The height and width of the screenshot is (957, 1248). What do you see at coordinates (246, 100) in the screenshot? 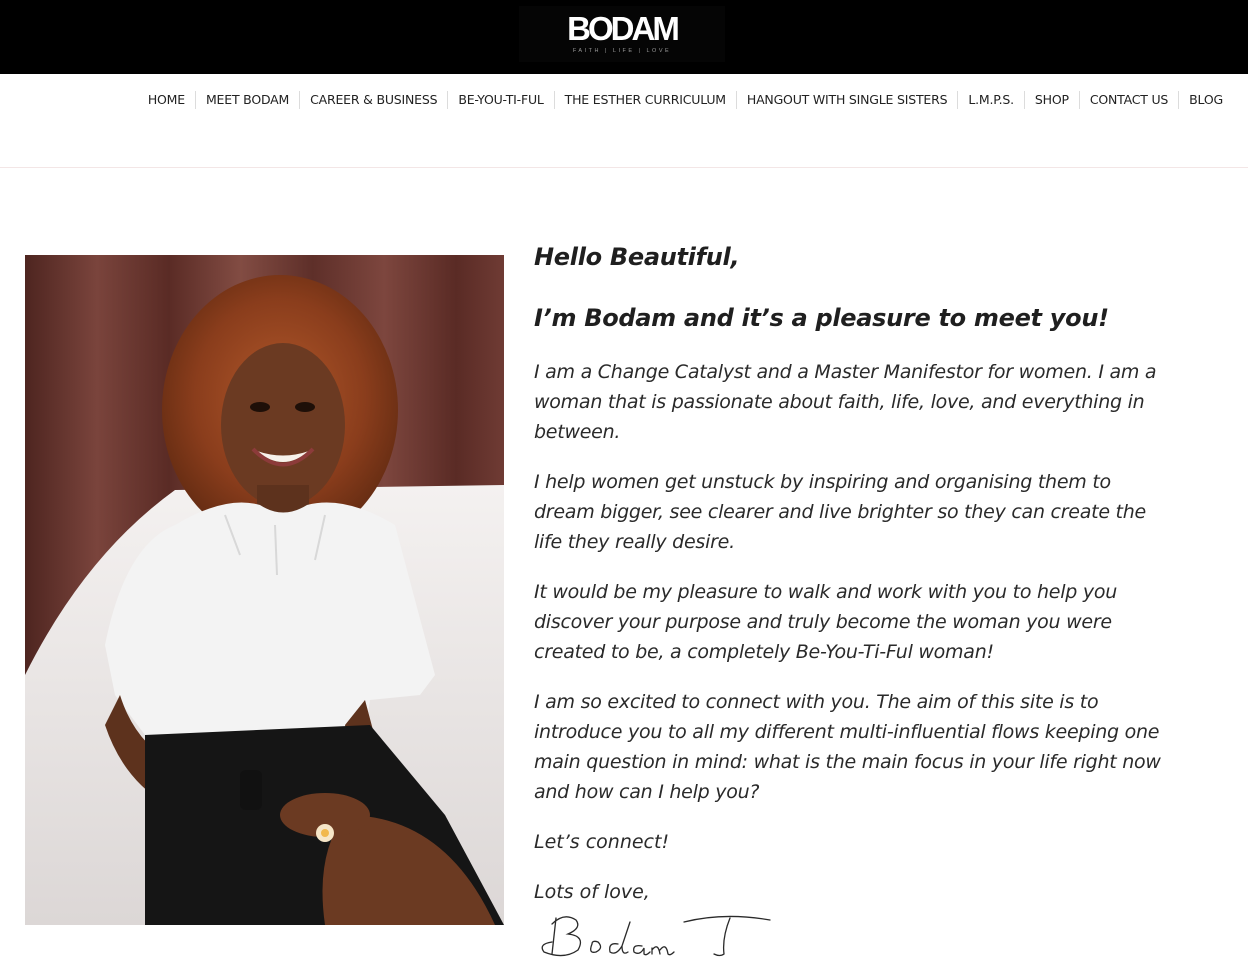
I see `nav-item-meet-bodam: MEET BODAM` at bounding box center [246, 100].